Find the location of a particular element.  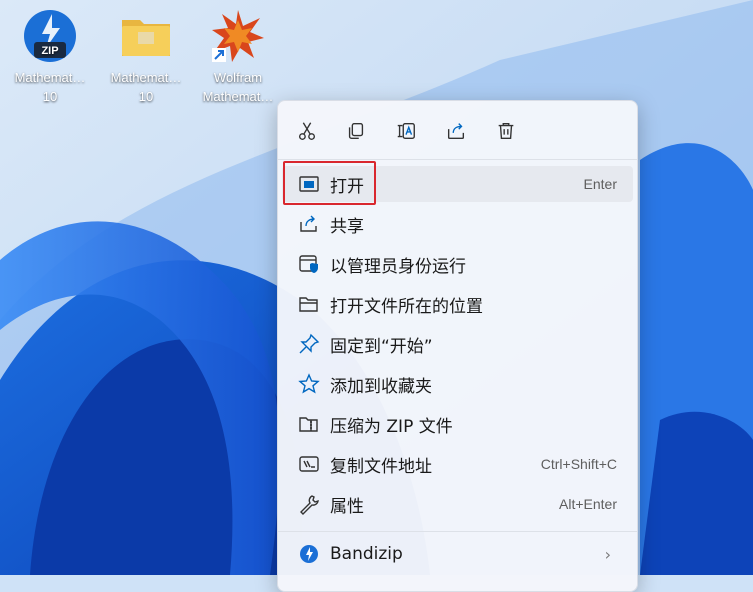

menu-item-bandizip: Bandizip › is located at coordinates (457, 554).